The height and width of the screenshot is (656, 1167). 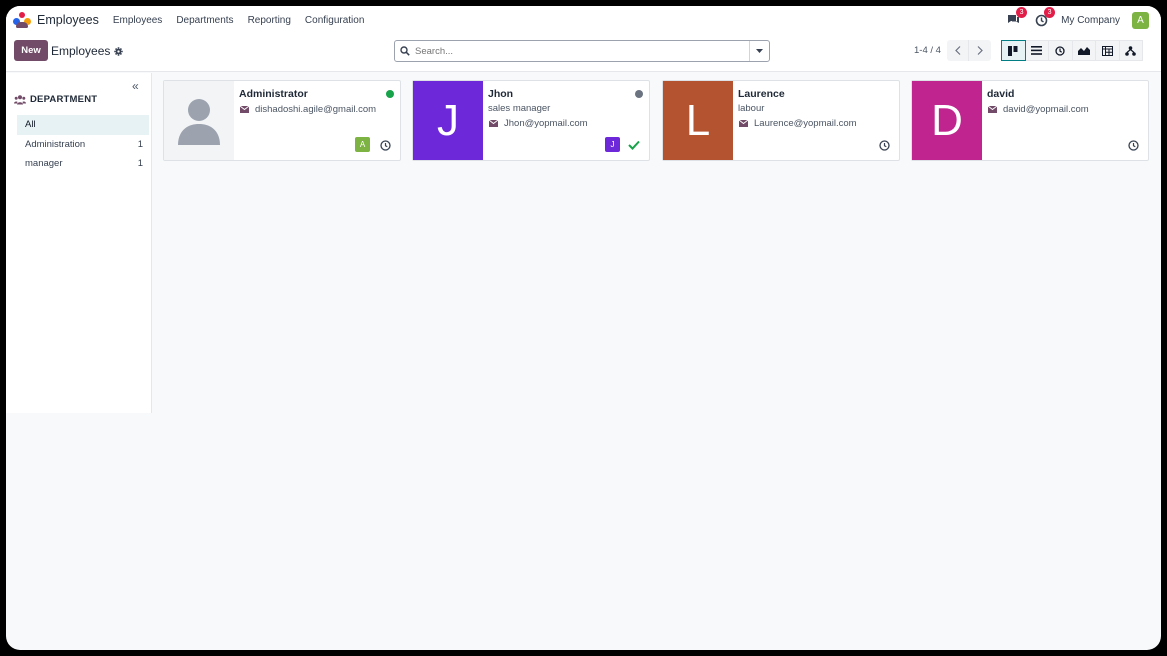 I want to click on gear-icon, so click(x=119, y=51).